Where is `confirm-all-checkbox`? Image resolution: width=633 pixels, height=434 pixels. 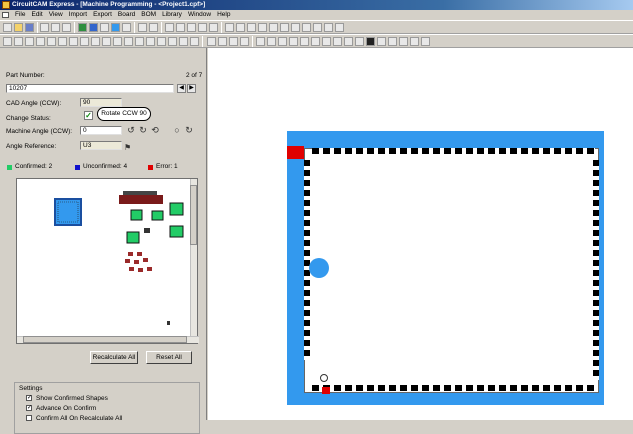 confirm-all-checkbox is located at coordinates (29, 418).